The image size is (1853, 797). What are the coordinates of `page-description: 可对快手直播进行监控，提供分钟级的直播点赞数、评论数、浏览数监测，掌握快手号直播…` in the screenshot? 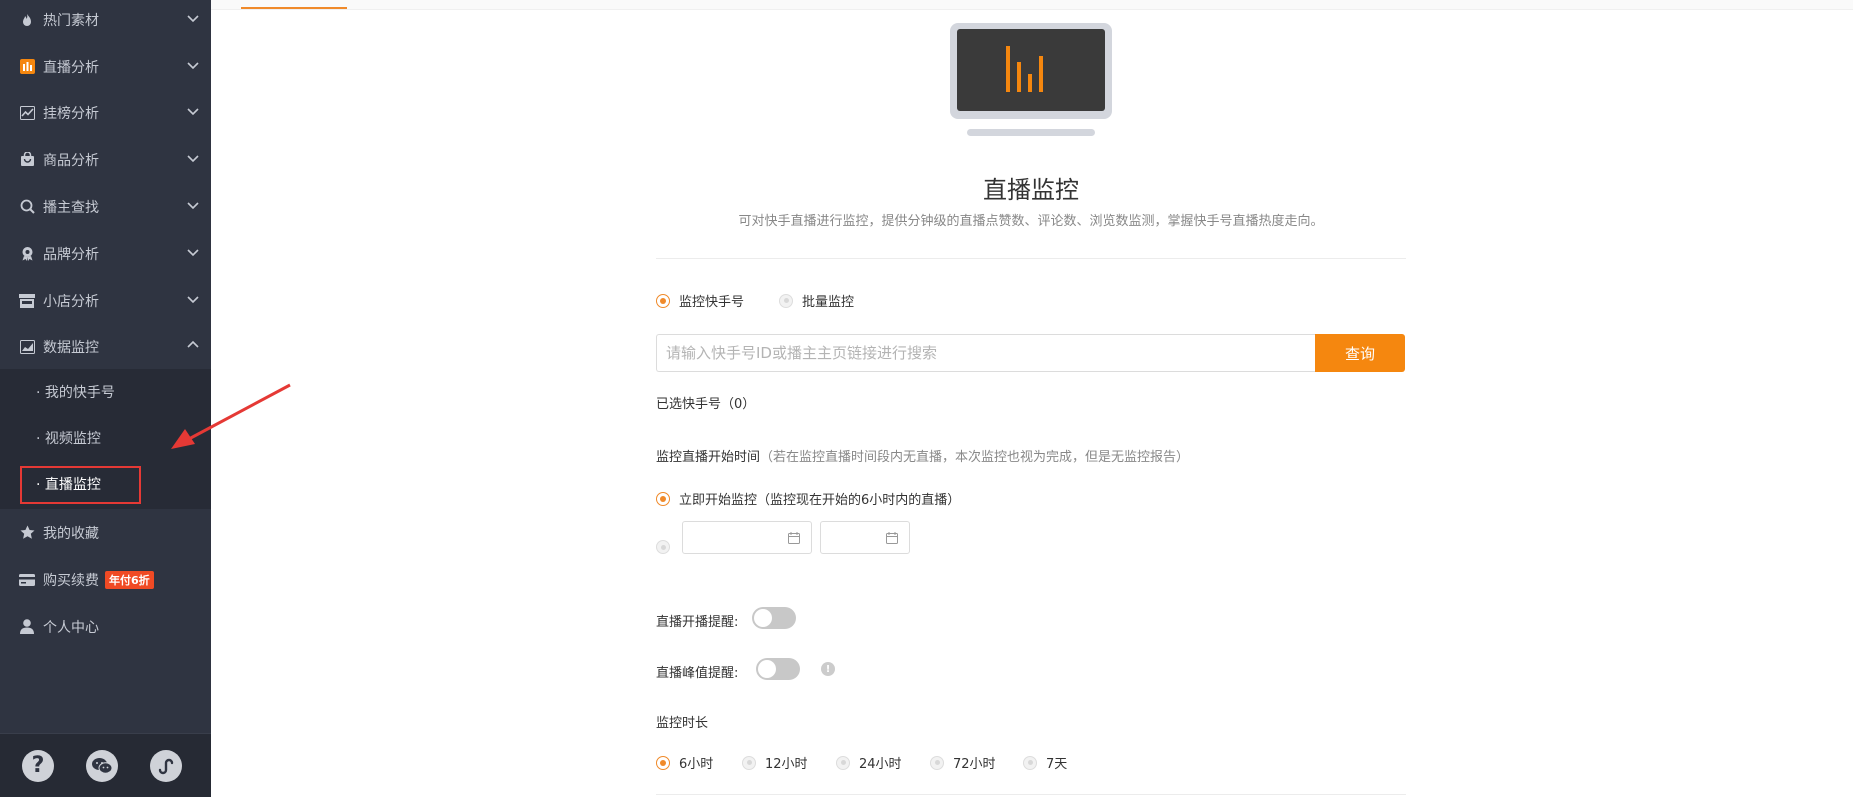 It's located at (1031, 221).